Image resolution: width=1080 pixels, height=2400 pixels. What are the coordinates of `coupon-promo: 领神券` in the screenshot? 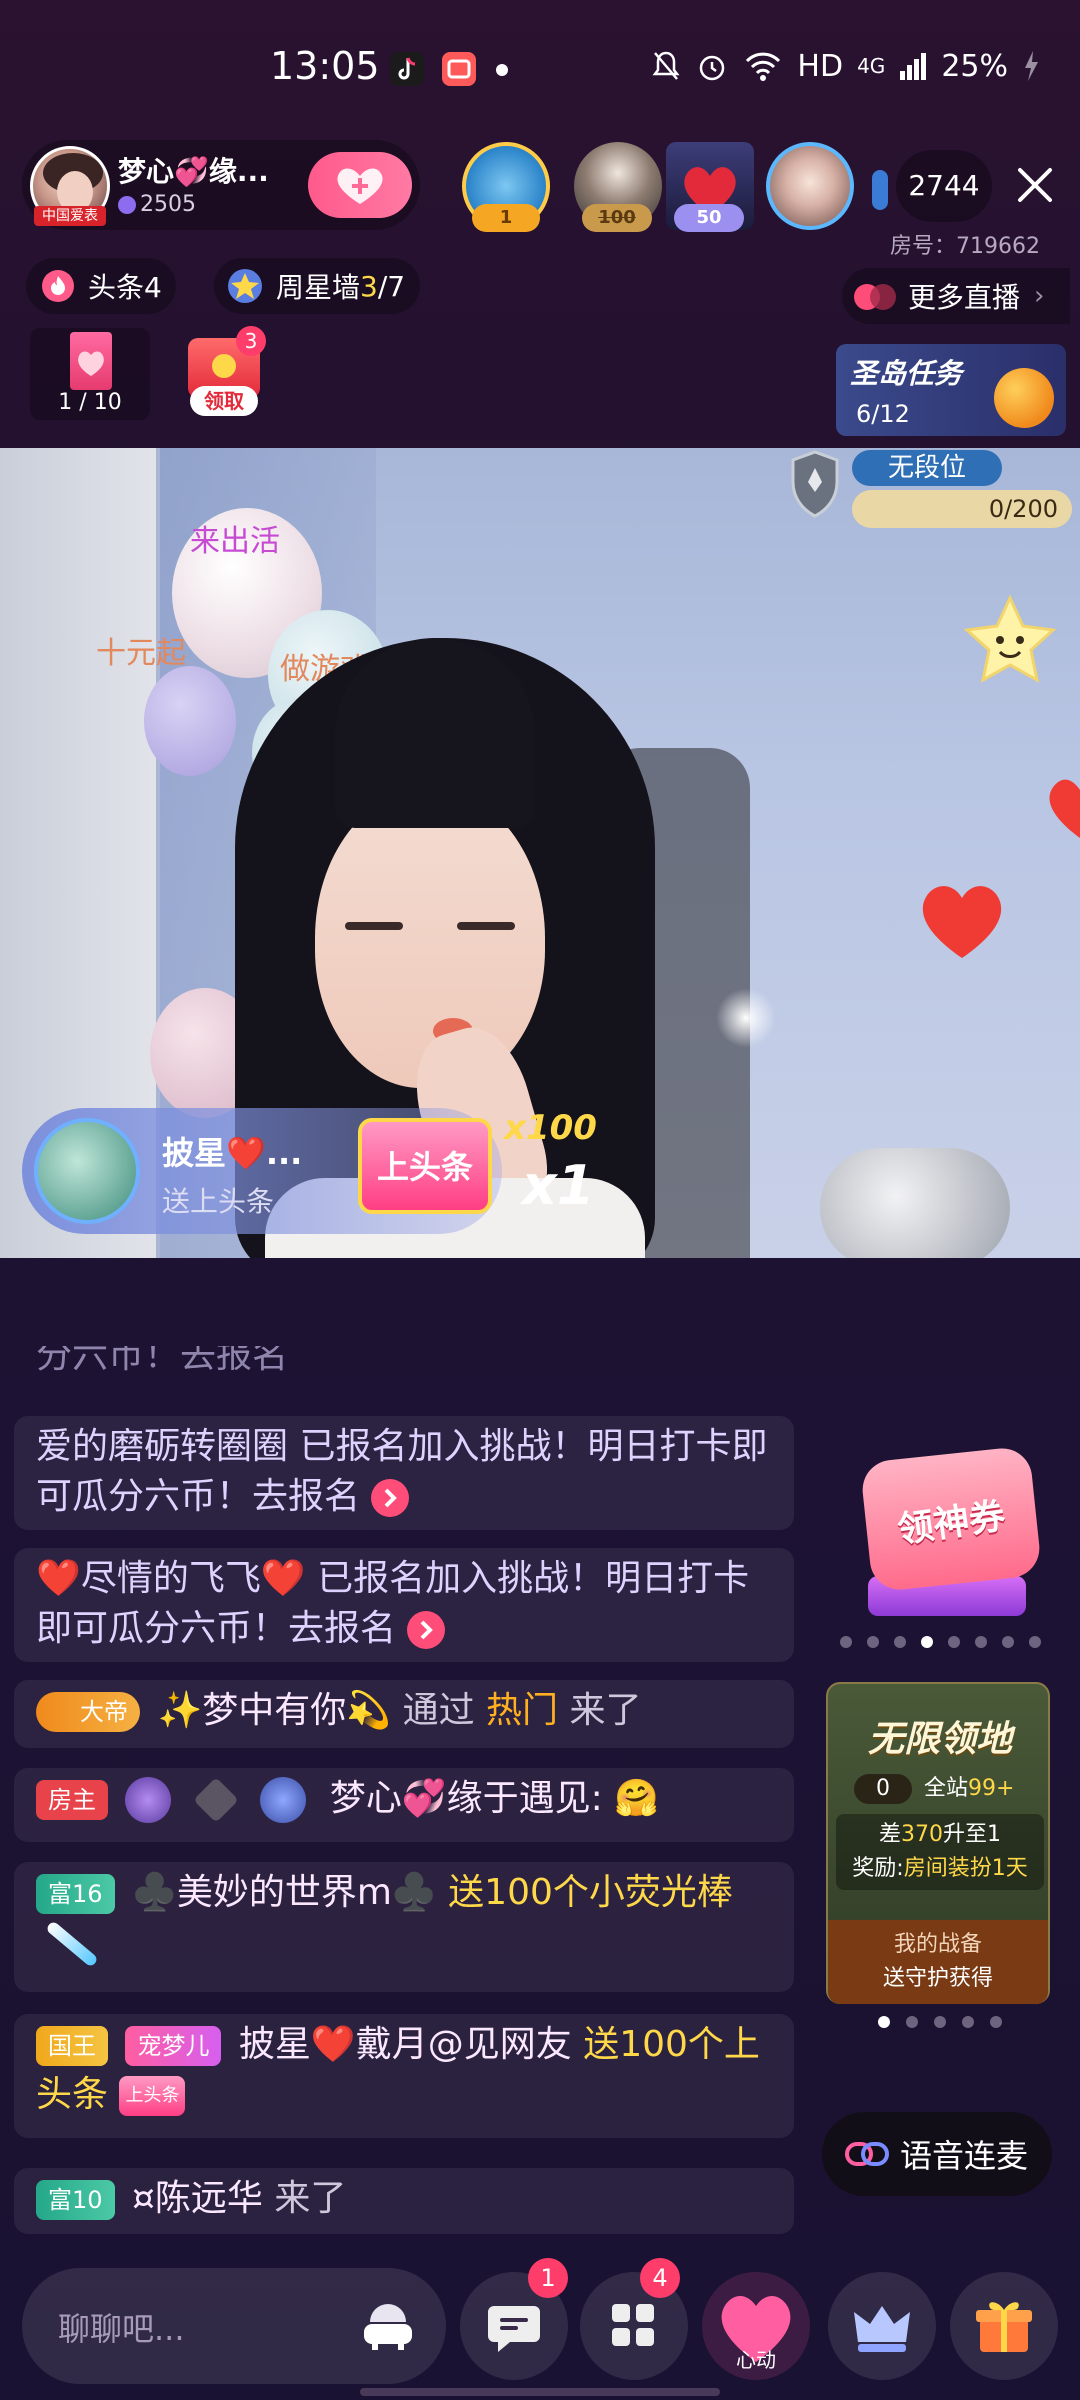 It's located at (944, 1527).